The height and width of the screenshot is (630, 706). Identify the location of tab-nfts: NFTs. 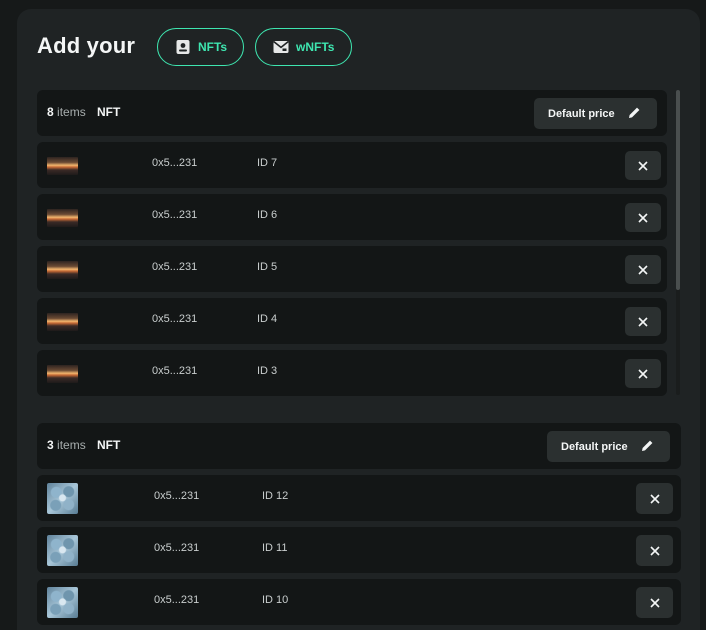
(200, 47).